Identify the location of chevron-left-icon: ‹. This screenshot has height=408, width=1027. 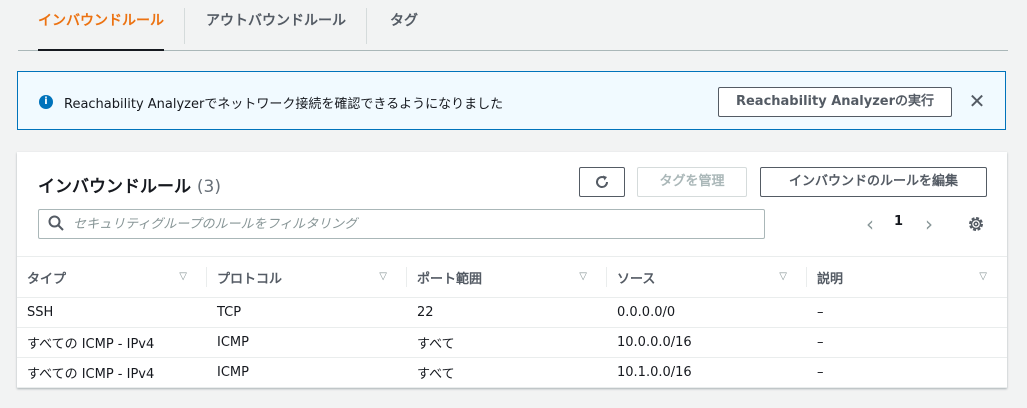
(870, 224).